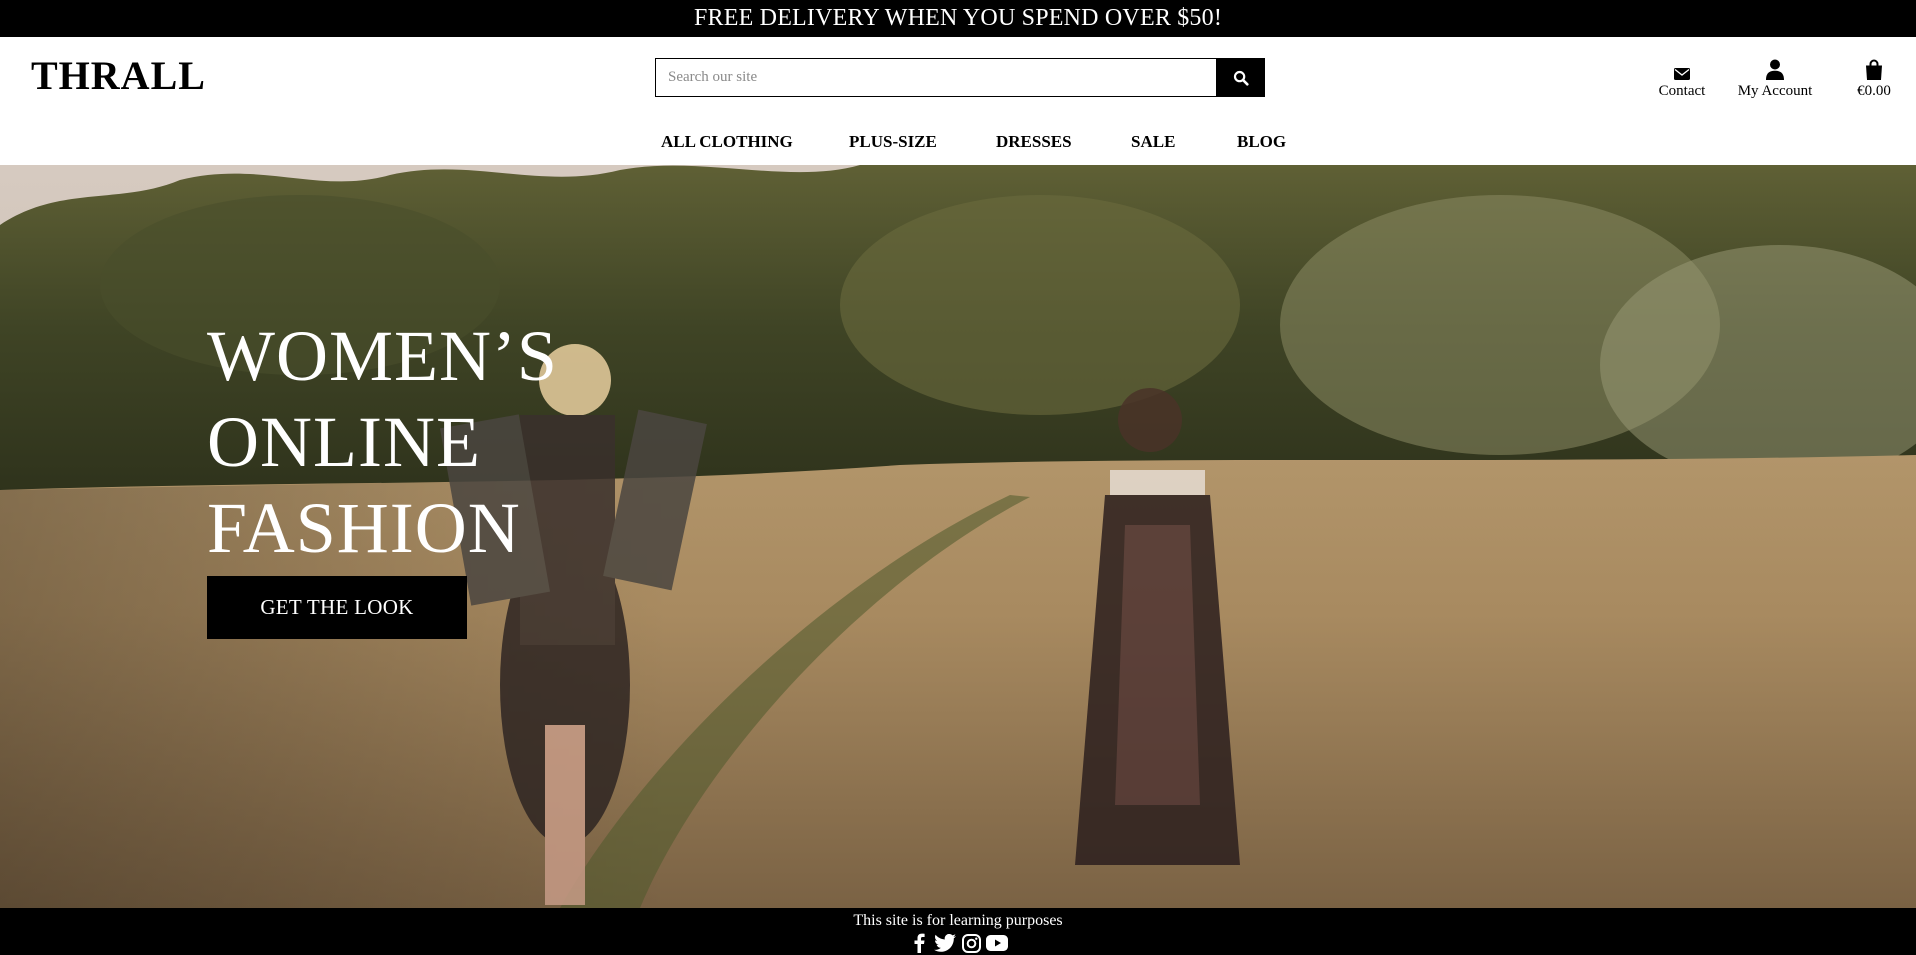 This screenshot has height=955, width=1916. I want to click on search-icon, so click(1241, 78).